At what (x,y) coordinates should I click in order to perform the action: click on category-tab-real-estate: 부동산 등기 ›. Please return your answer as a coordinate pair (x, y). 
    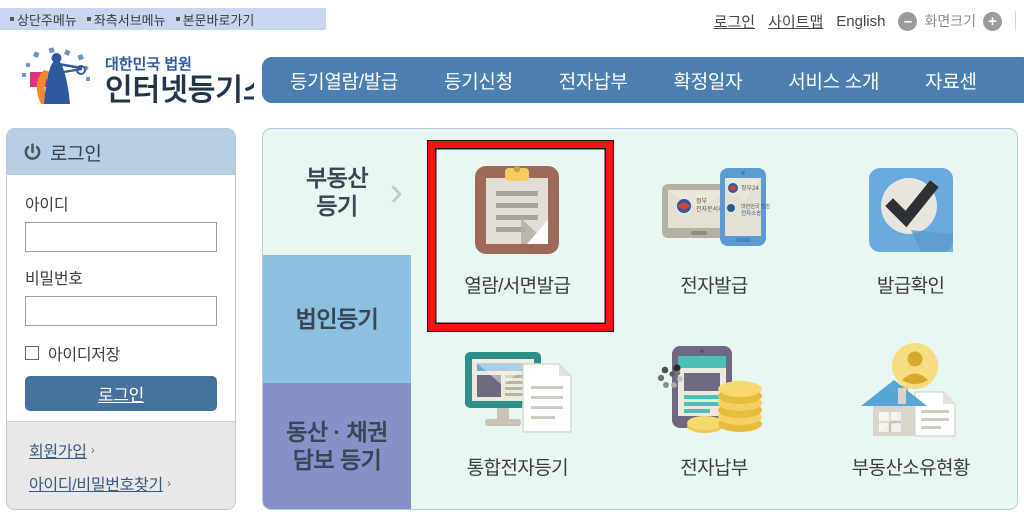
    Looking at the image, I should click on (337, 192).